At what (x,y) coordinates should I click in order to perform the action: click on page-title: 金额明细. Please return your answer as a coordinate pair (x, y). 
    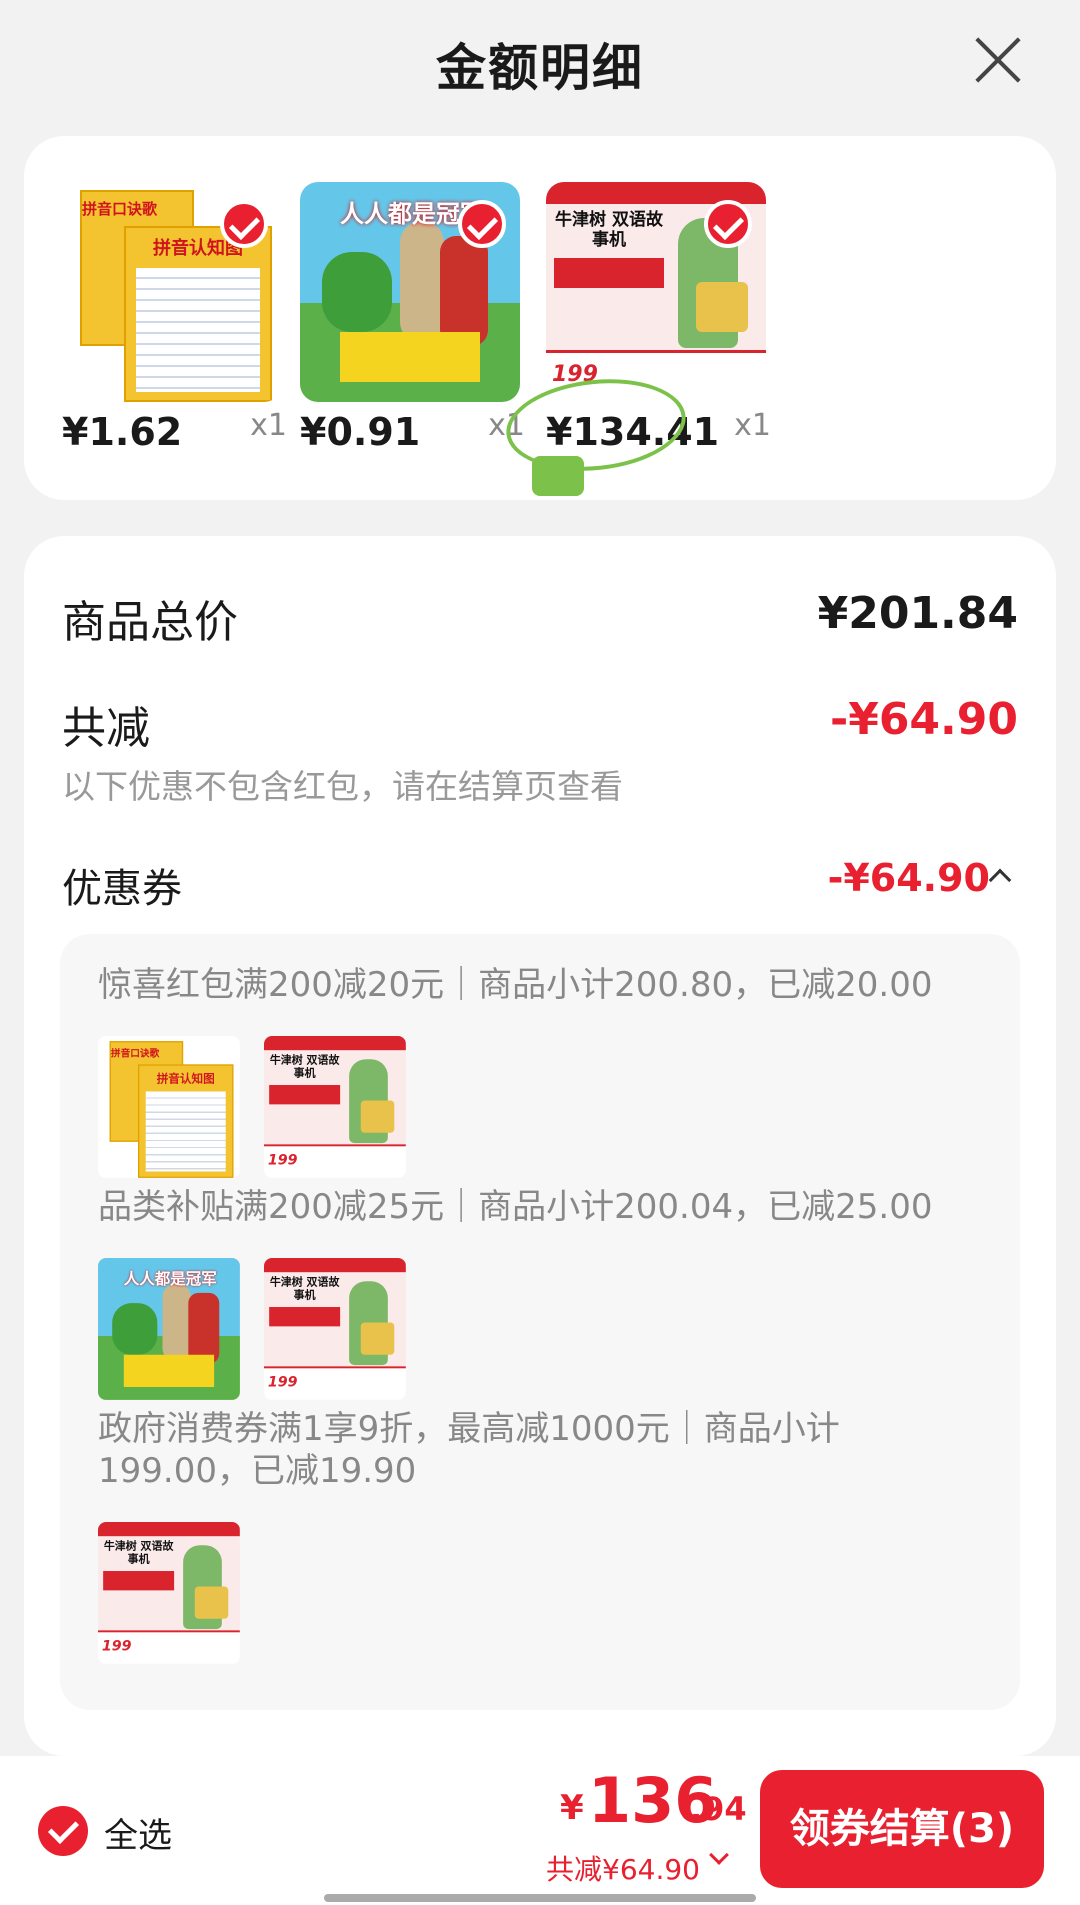
    Looking at the image, I should click on (540, 68).